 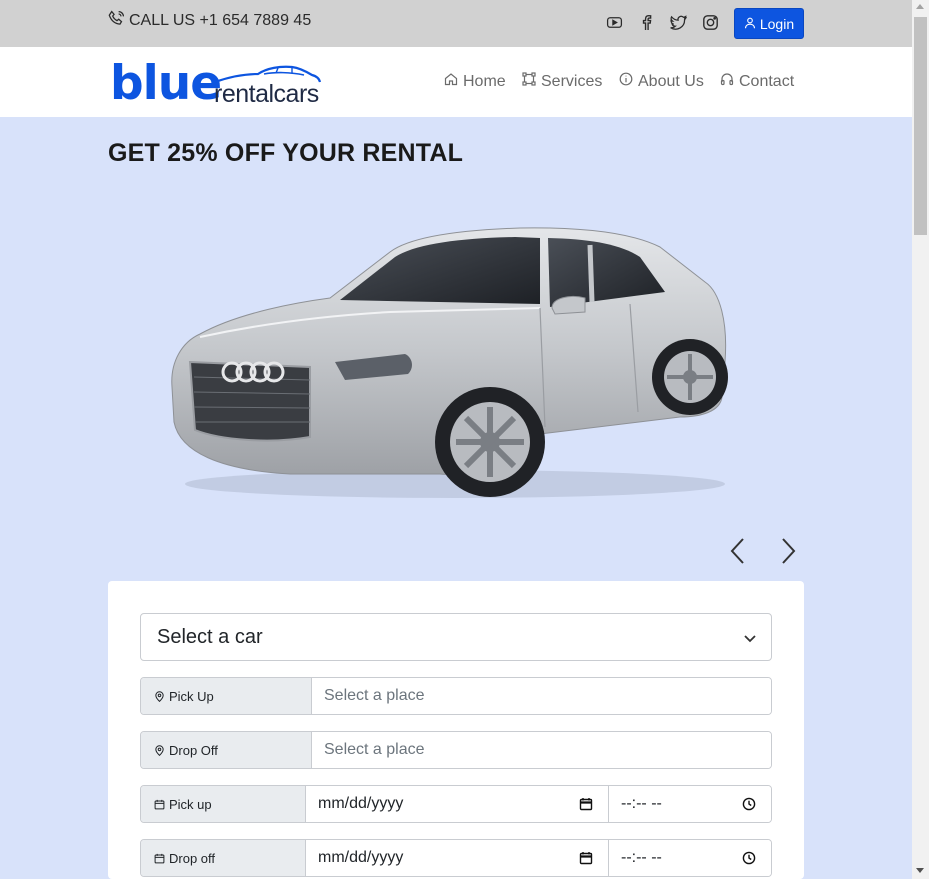 What do you see at coordinates (777, 23) in the screenshot?
I see `login-label: Login` at bounding box center [777, 23].